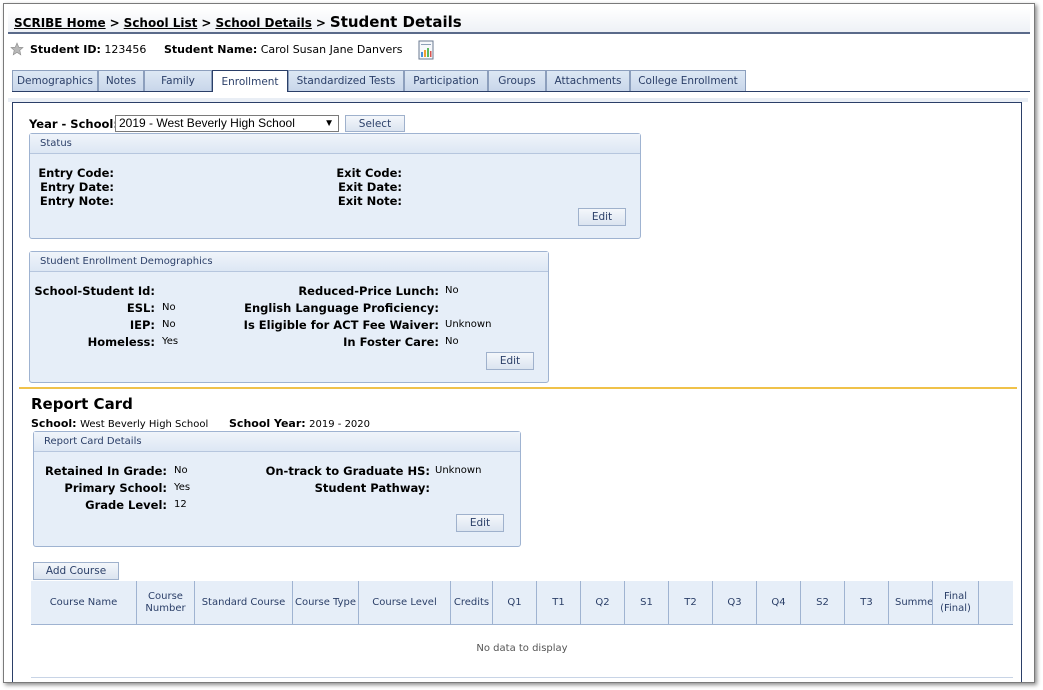  I want to click on tab-participation: Participation, so click(446, 80).